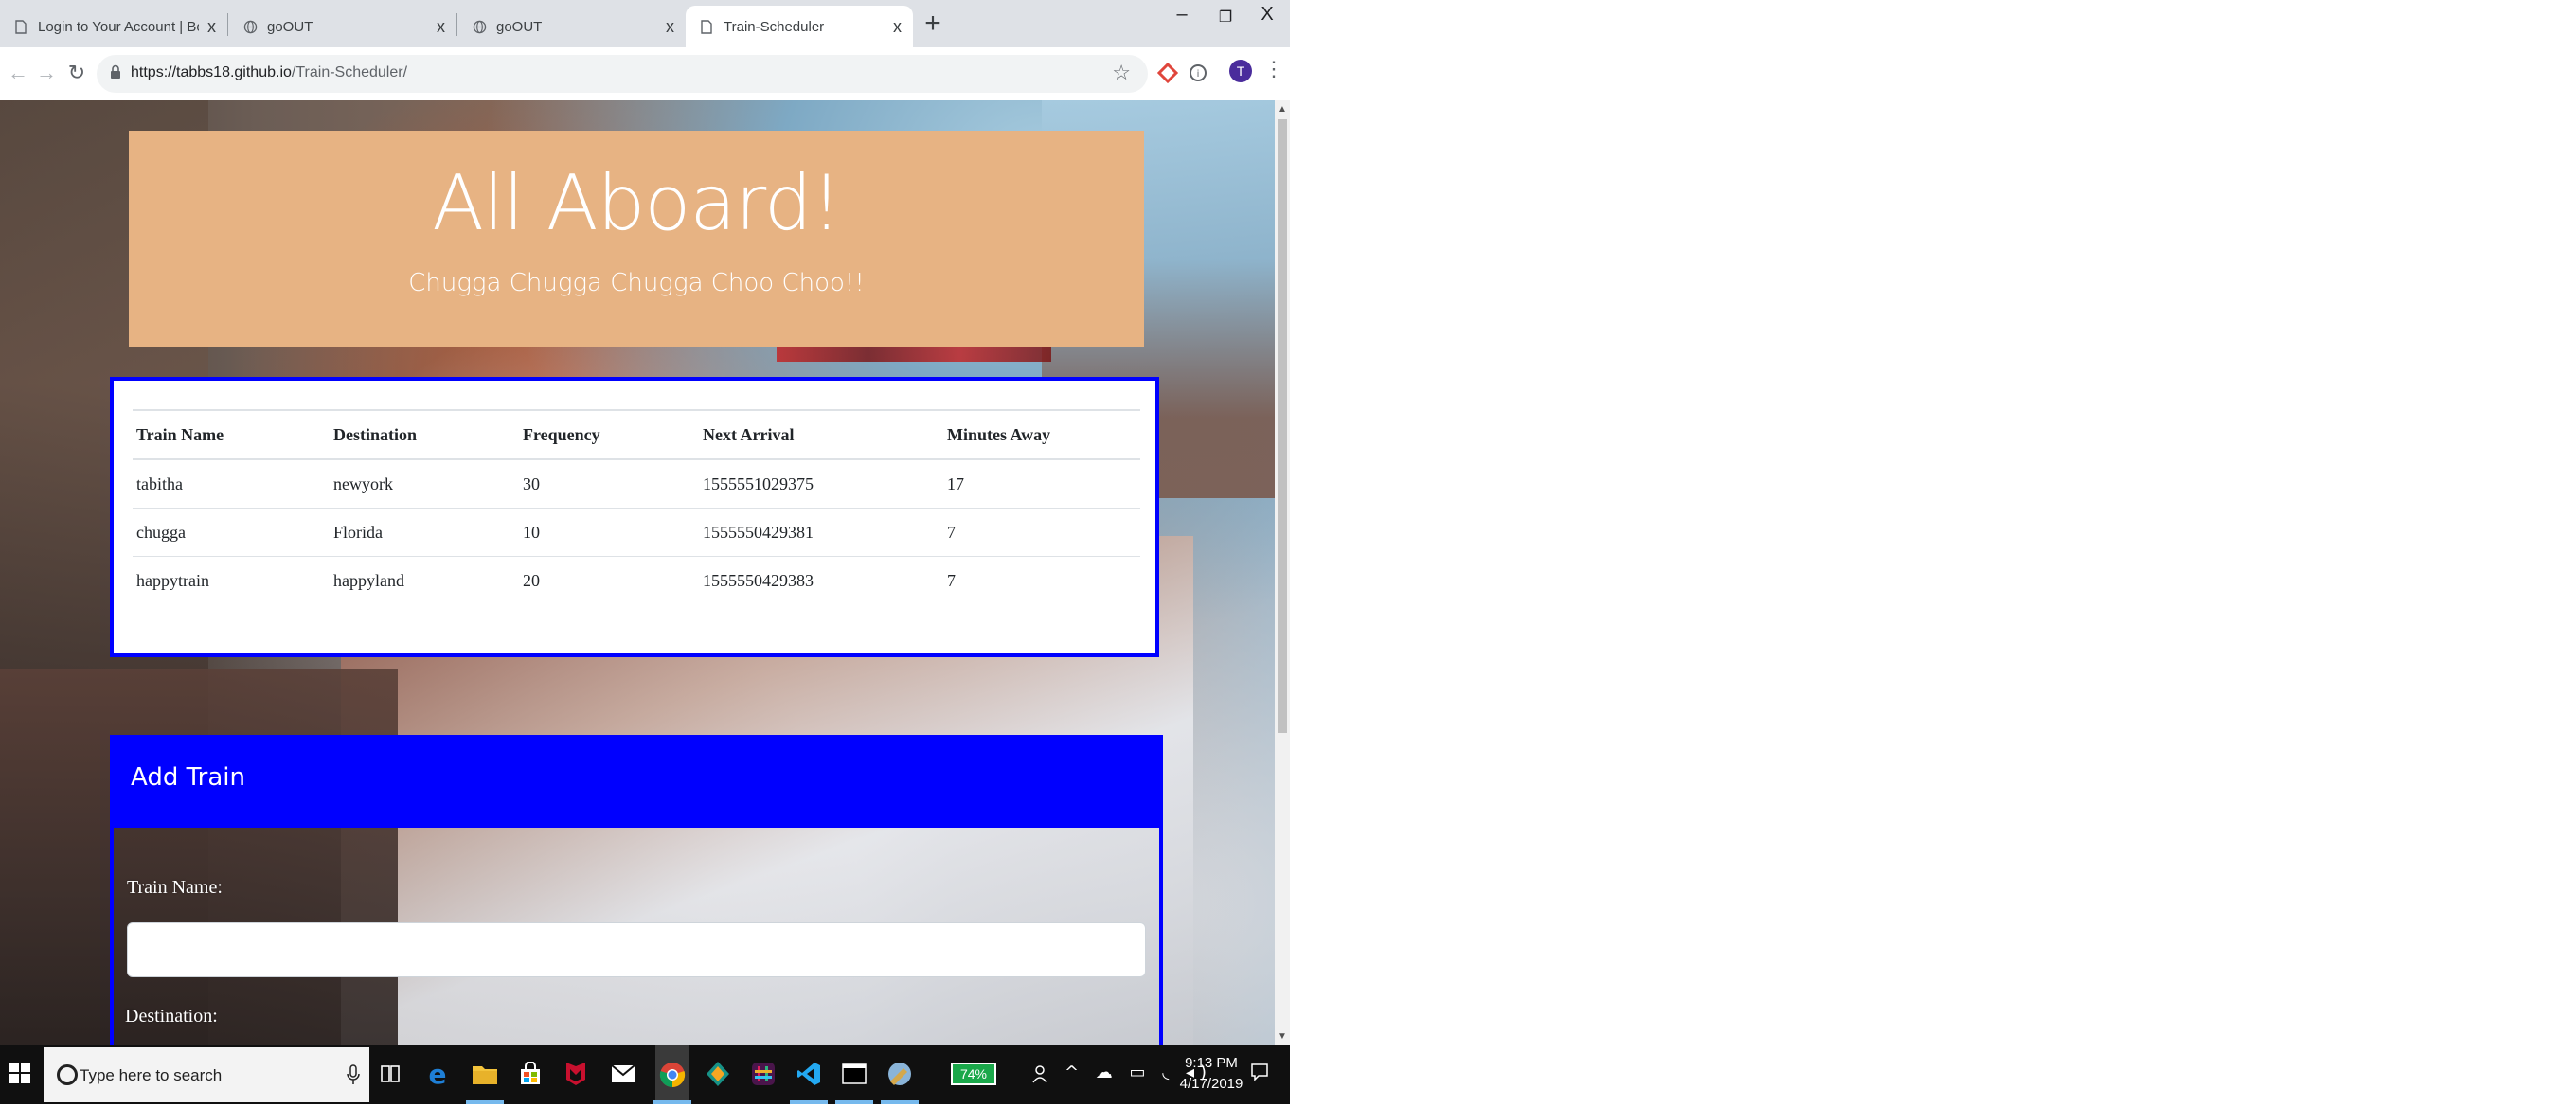 The image size is (2576, 1108). I want to click on extension-icon: i, so click(1198, 75).